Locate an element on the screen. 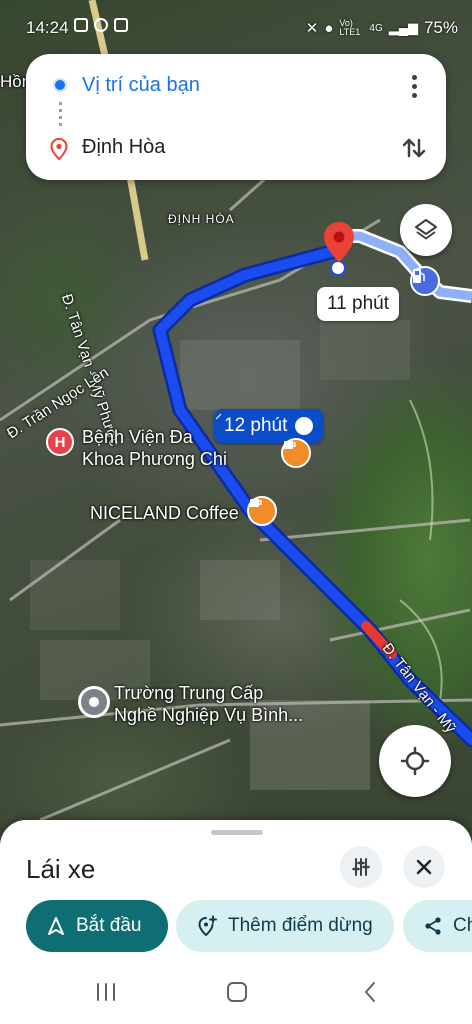 The height and width of the screenshot is (1024, 472). eta-main-route: 12 phút is located at coordinates (269, 426).